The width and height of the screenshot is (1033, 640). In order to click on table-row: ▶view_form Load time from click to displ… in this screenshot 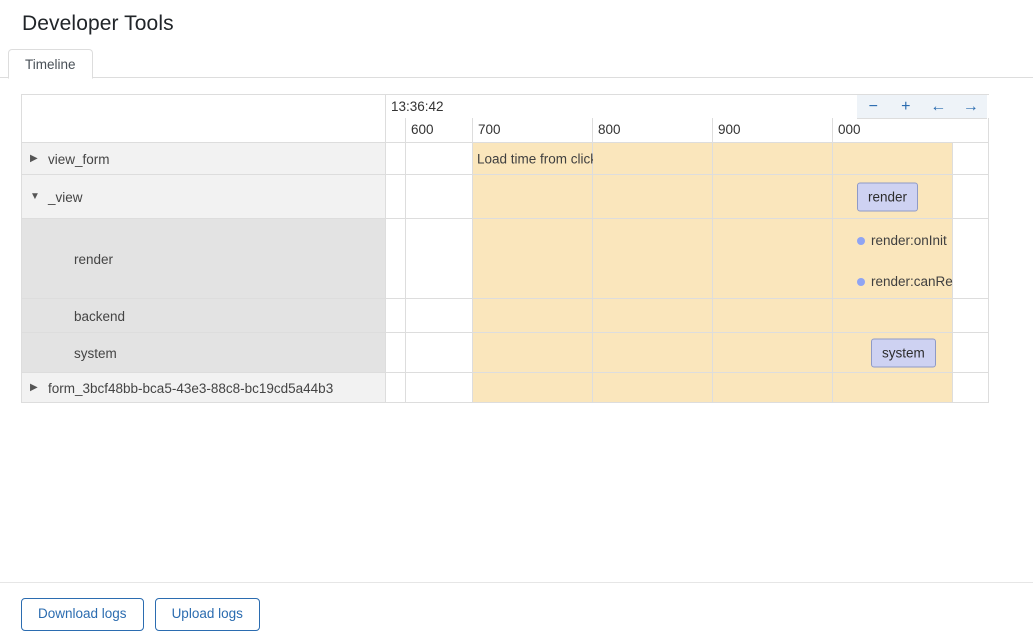, I will do `click(505, 158)`.